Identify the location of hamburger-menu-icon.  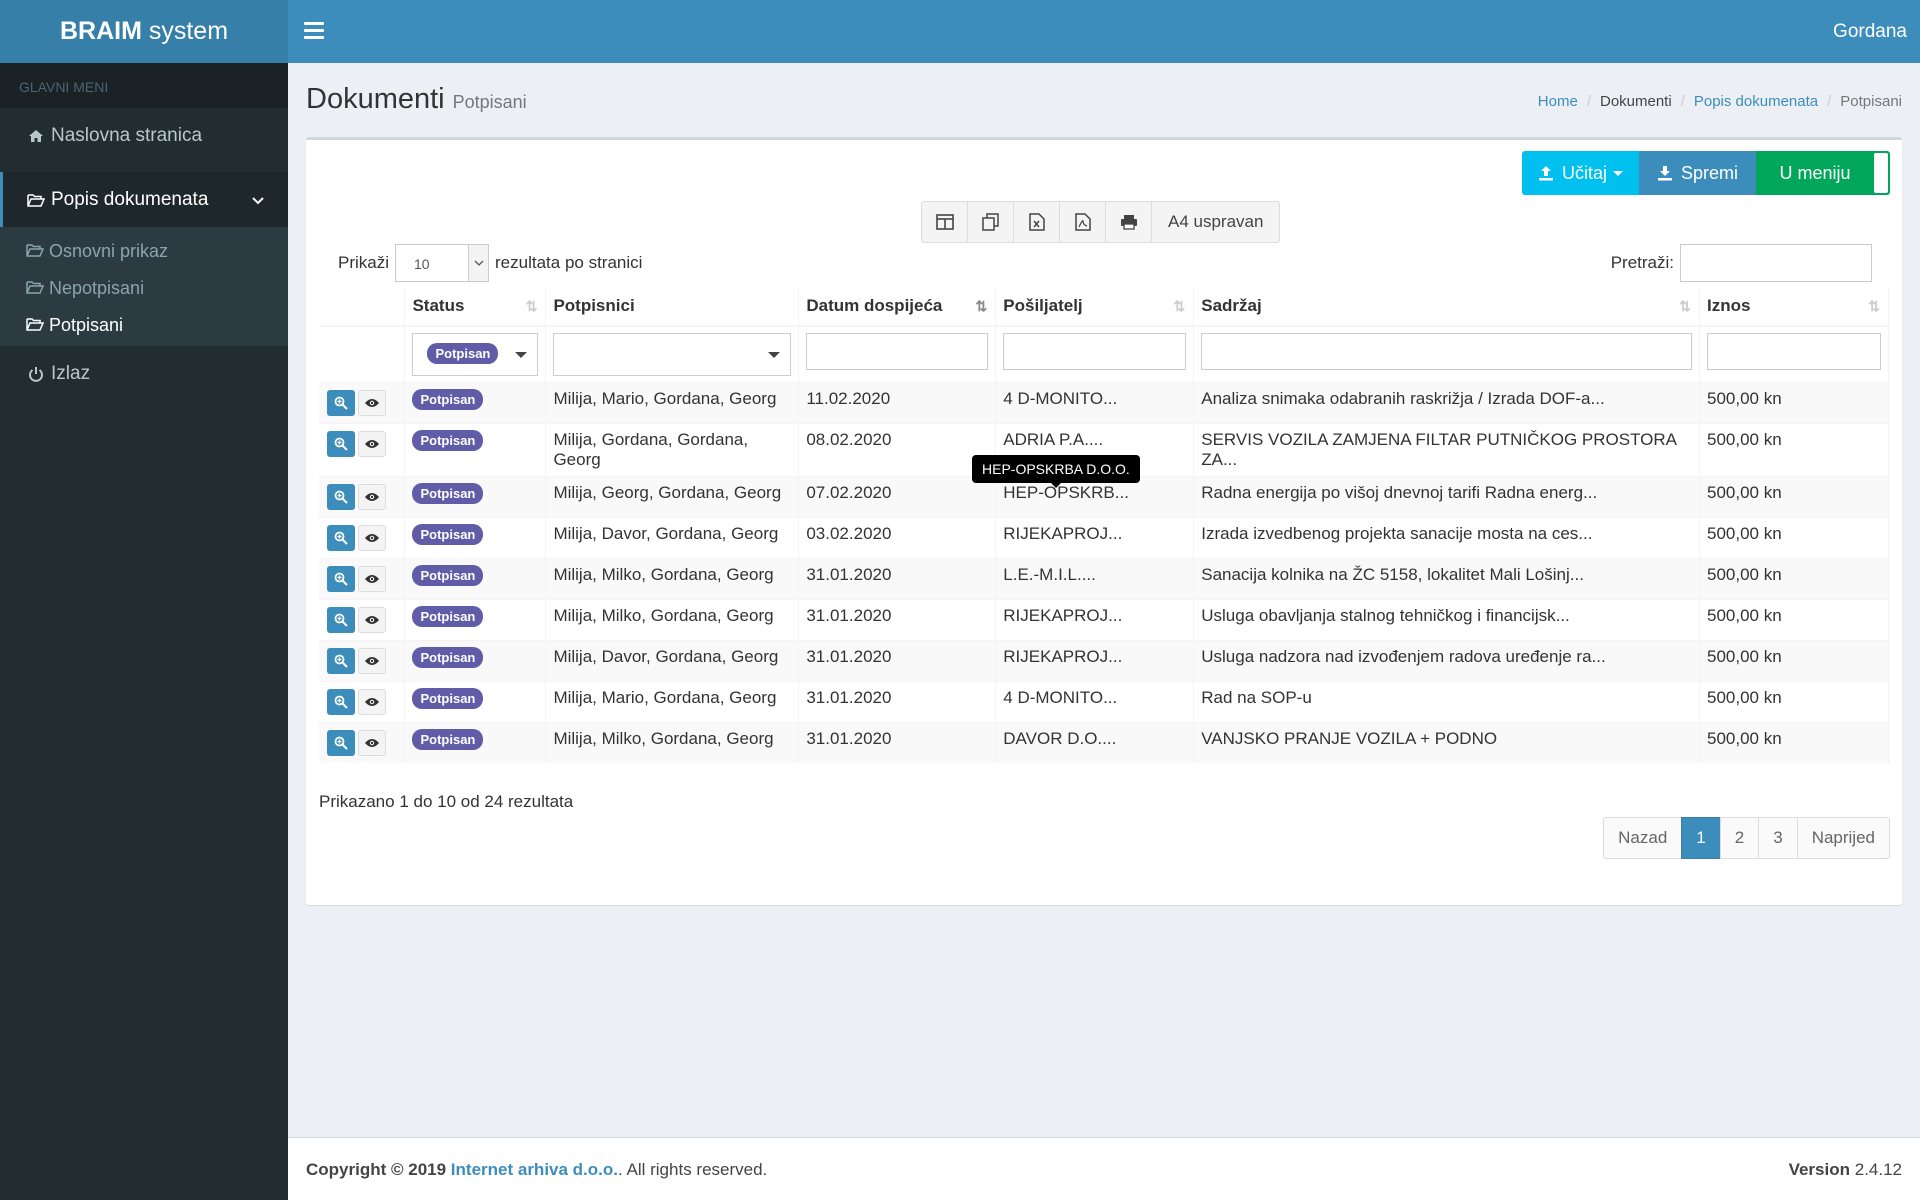
(314, 30).